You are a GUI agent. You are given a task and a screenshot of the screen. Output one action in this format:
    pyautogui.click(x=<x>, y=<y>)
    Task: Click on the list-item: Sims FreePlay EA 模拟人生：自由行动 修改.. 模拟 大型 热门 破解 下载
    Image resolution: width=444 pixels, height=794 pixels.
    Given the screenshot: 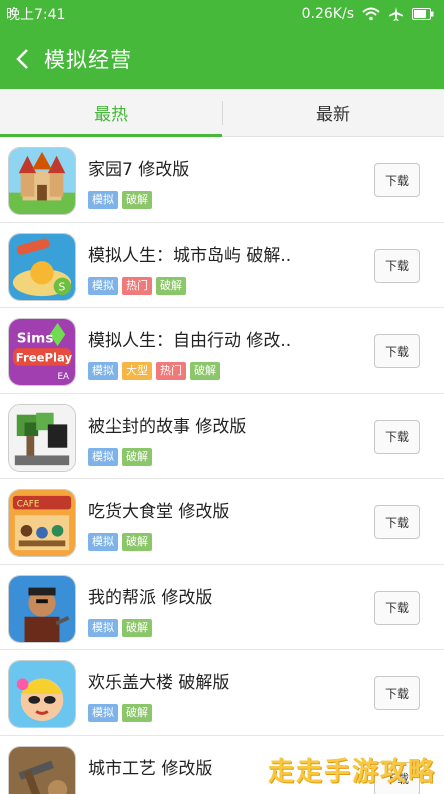 What is the action you would take?
    pyautogui.click(x=222, y=351)
    